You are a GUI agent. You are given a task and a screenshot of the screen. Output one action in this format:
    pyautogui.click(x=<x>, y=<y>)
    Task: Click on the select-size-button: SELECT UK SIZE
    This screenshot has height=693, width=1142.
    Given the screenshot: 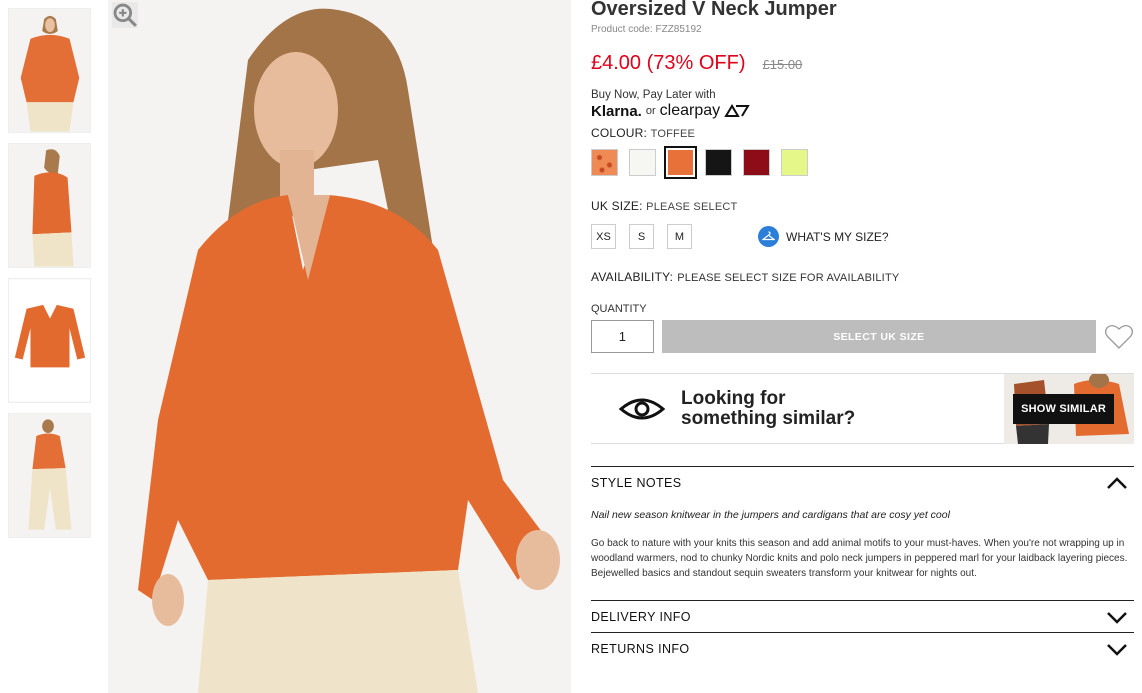 What is the action you would take?
    pyautogui.click(x=878, y=336)
    